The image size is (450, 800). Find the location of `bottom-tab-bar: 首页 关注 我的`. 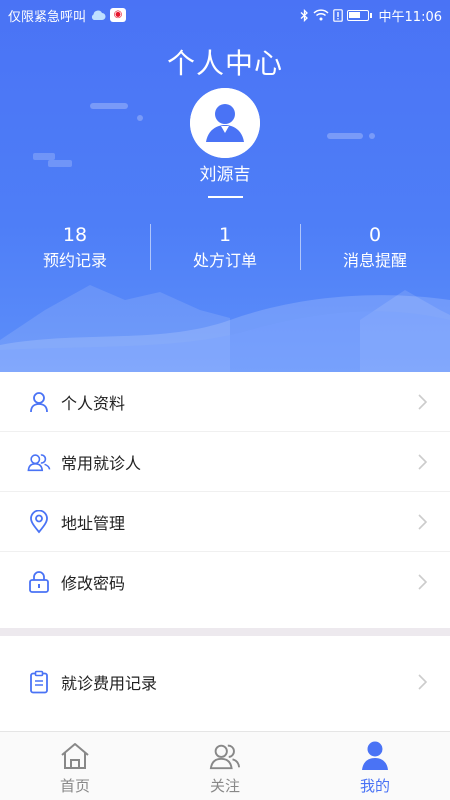

bottom-tab-bar: 首页 关注 我的 is located at coordinates (225, 765).